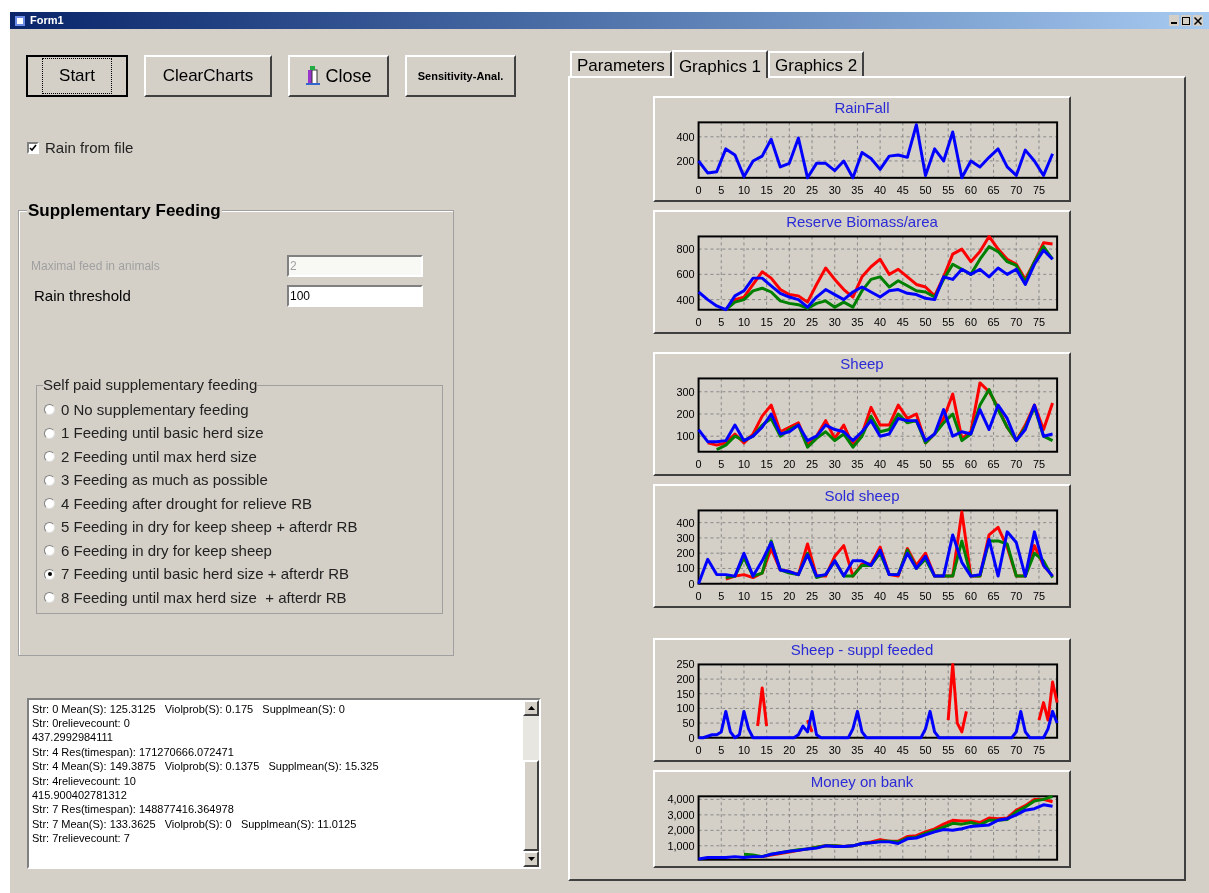  What do you see at coordinates (47, 21) in the screenshot?
I see `window-title: Form1` at bounding box center [47, 21].